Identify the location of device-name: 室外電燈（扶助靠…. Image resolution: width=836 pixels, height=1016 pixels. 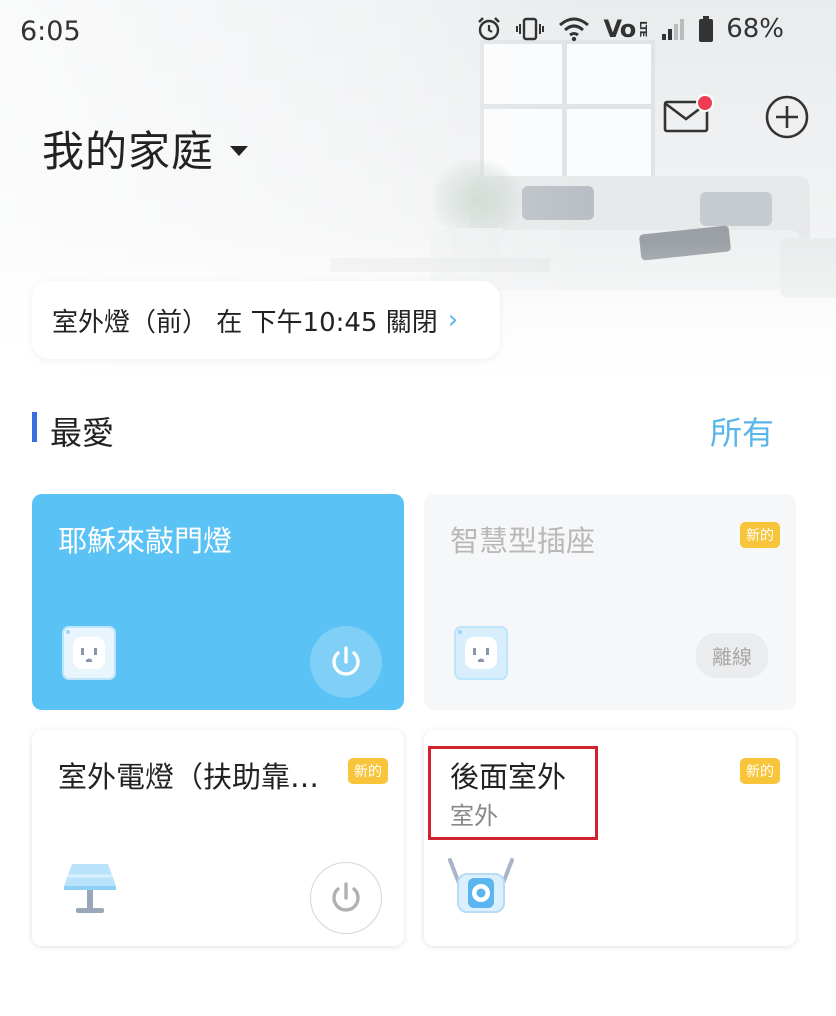
(189, 777).